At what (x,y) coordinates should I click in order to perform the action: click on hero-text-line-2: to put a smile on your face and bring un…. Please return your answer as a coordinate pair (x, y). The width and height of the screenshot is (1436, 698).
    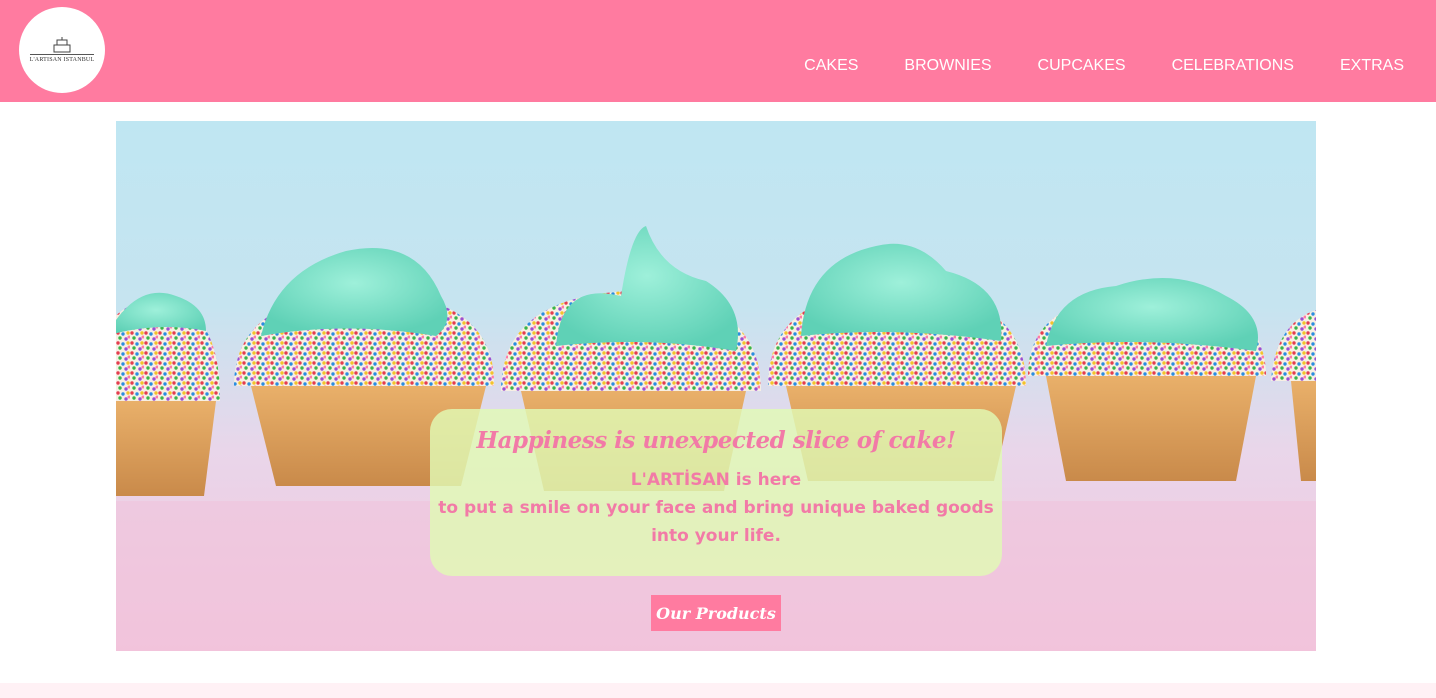
    Looking at the image, I should click on (716, 508).